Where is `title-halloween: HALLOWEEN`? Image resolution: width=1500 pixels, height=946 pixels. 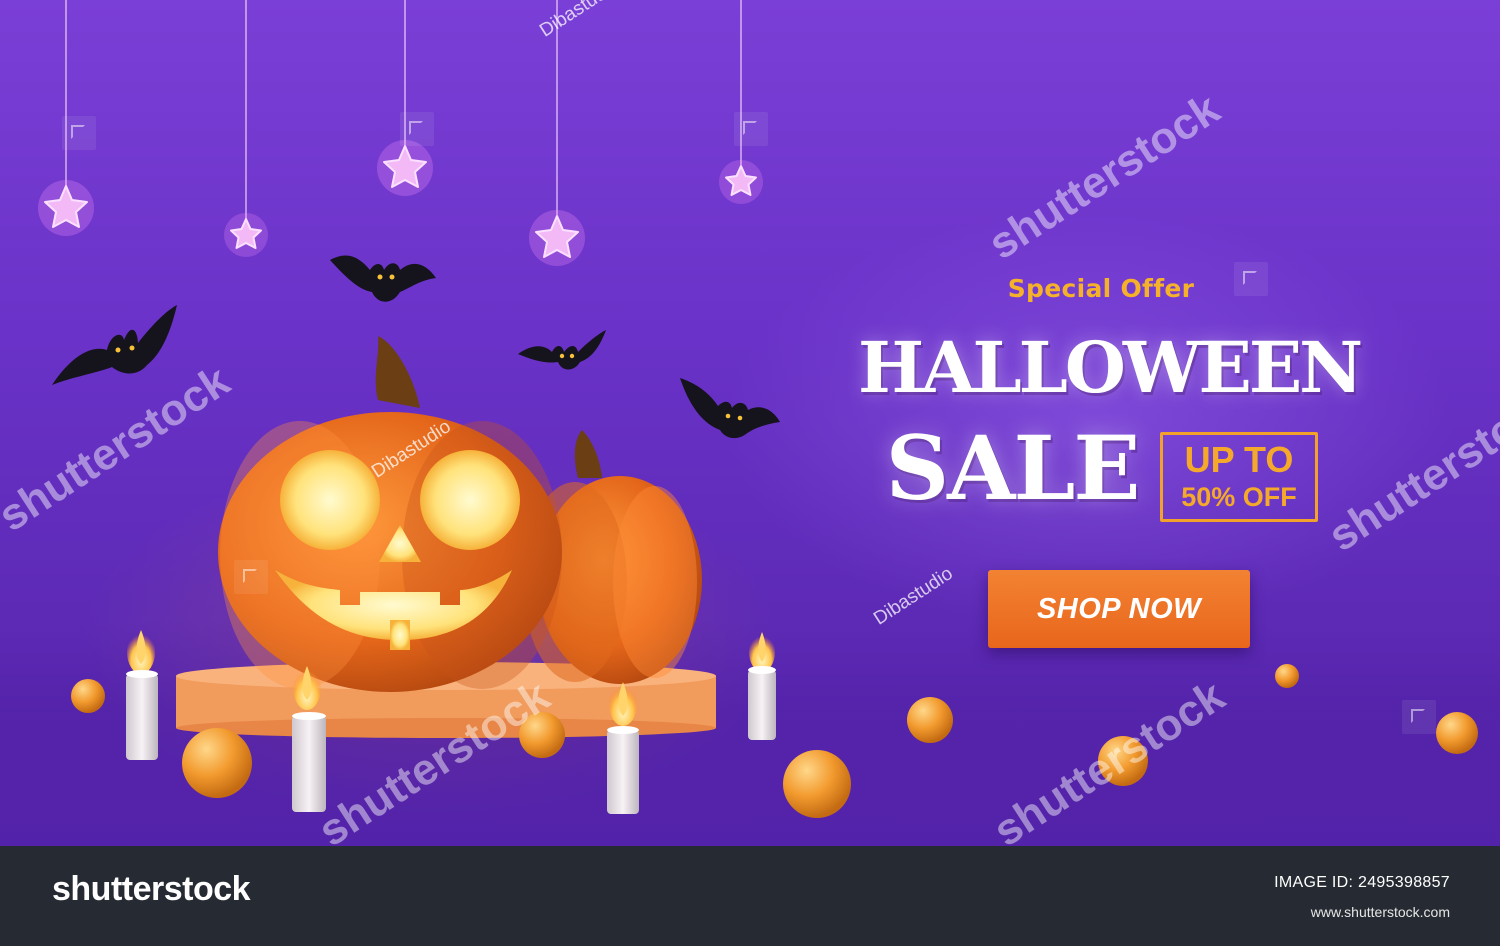 title-halloween: HALLOWEEN is located at coordinates (1110, 367).